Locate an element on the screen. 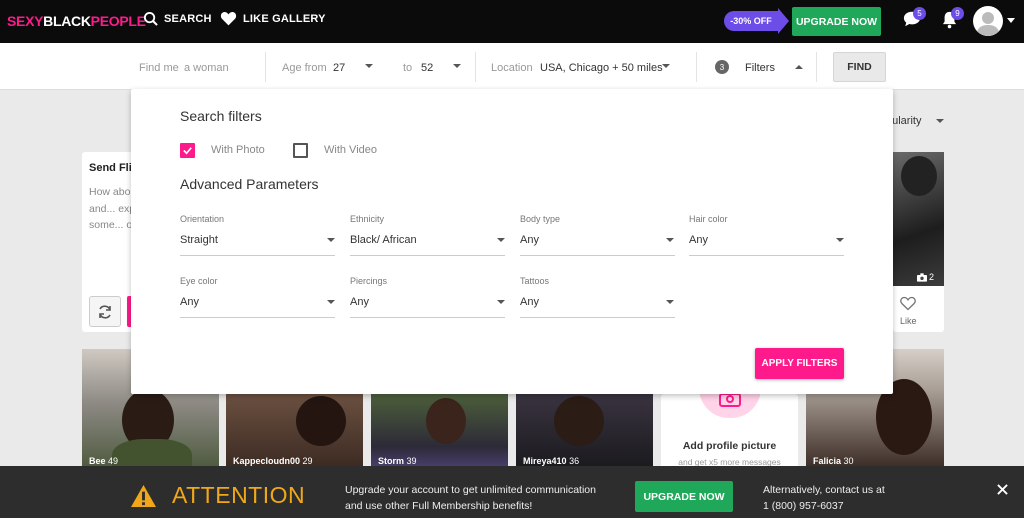  account-menu-chevron-icon is located at coordinates (1011, 20).